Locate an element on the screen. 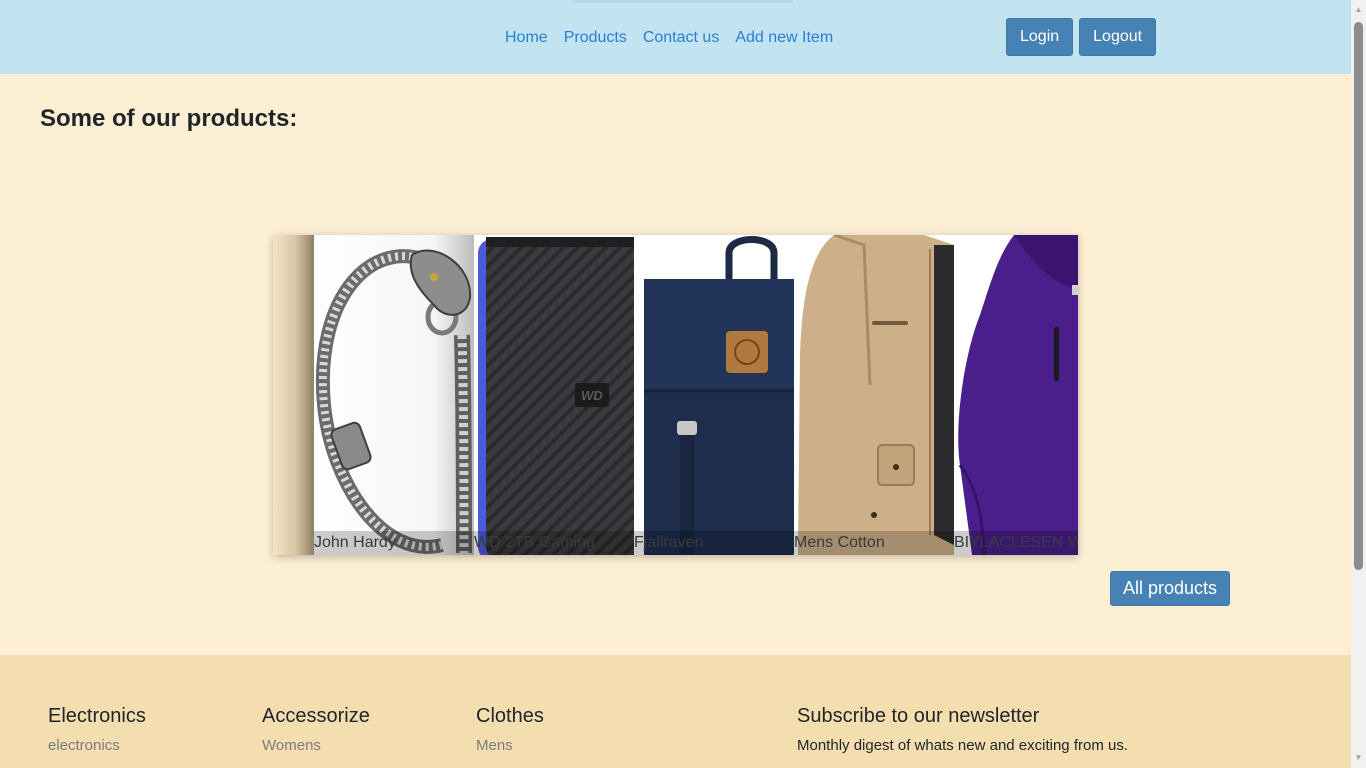  carousel-slide: Fjallraven is located at coordinates (714, 395).